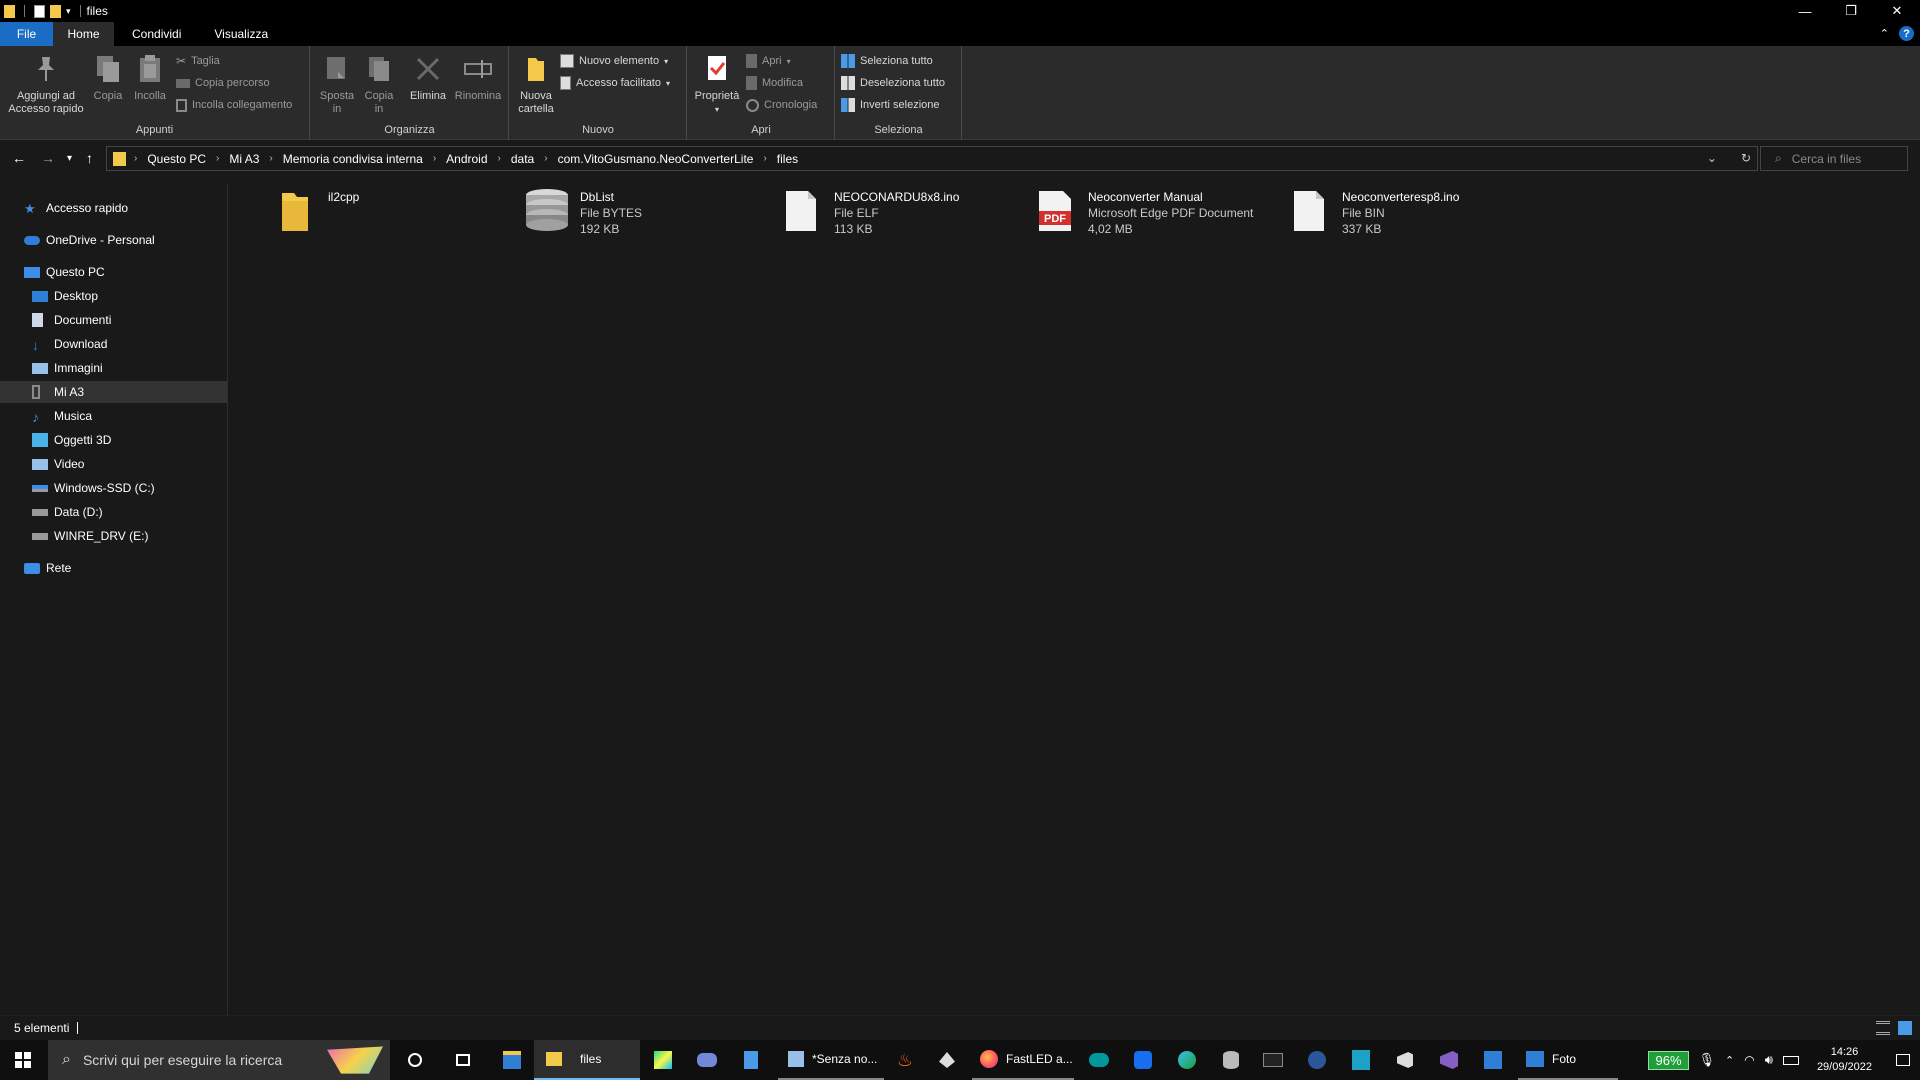 The height and width of the screenshot is (1080, 1920). What do you see at coordinates (787, 159) in the screenshot?
I see `breadcrumb-item-current: files` at bounding box center [787, 159].